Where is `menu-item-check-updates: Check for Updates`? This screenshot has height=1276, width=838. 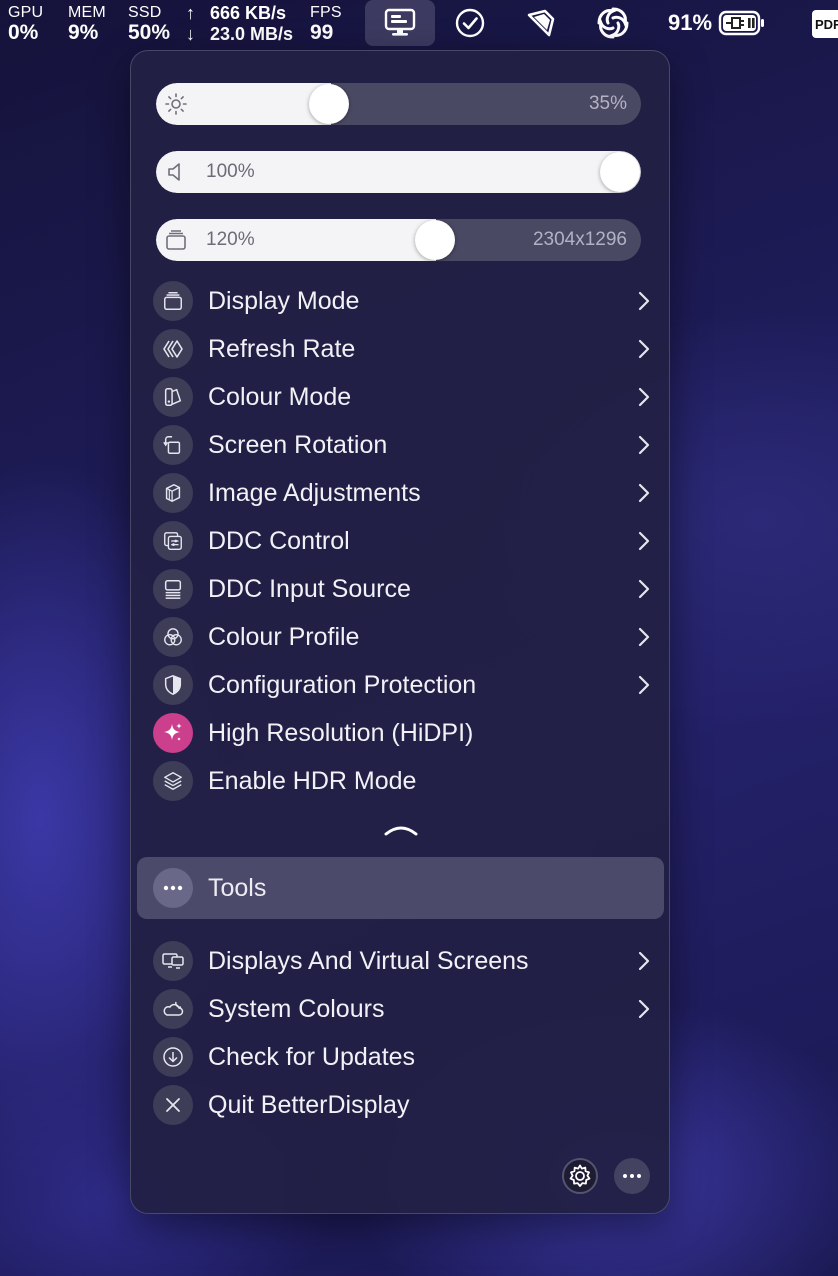
menu-item-check-updates: Check for Updates is located at coordinates (402, 1057).